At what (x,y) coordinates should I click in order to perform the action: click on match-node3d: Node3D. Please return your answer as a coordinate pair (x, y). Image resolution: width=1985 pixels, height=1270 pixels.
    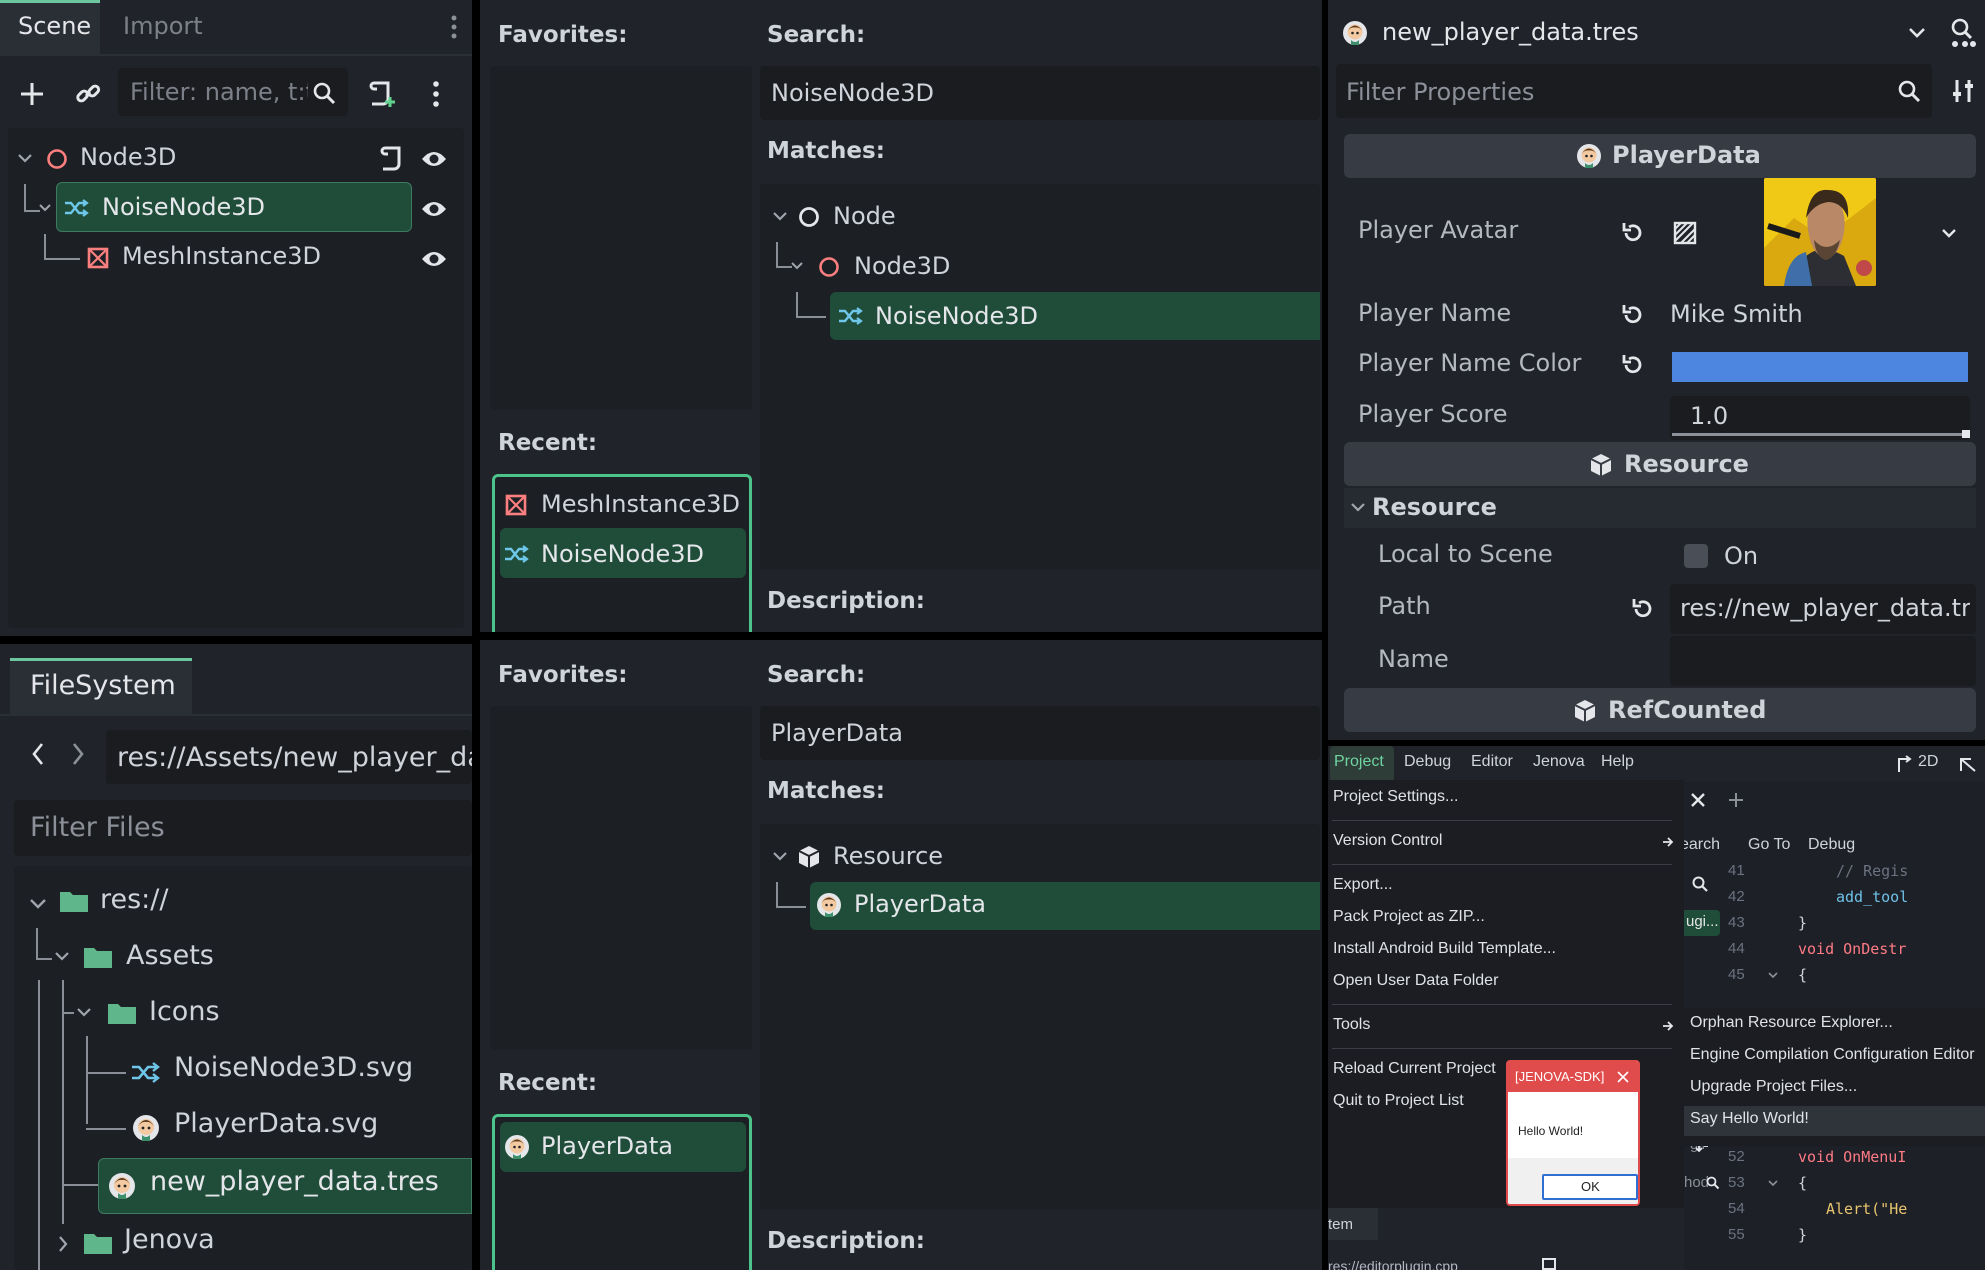
    Looking at the image, I should click on (902, 266).